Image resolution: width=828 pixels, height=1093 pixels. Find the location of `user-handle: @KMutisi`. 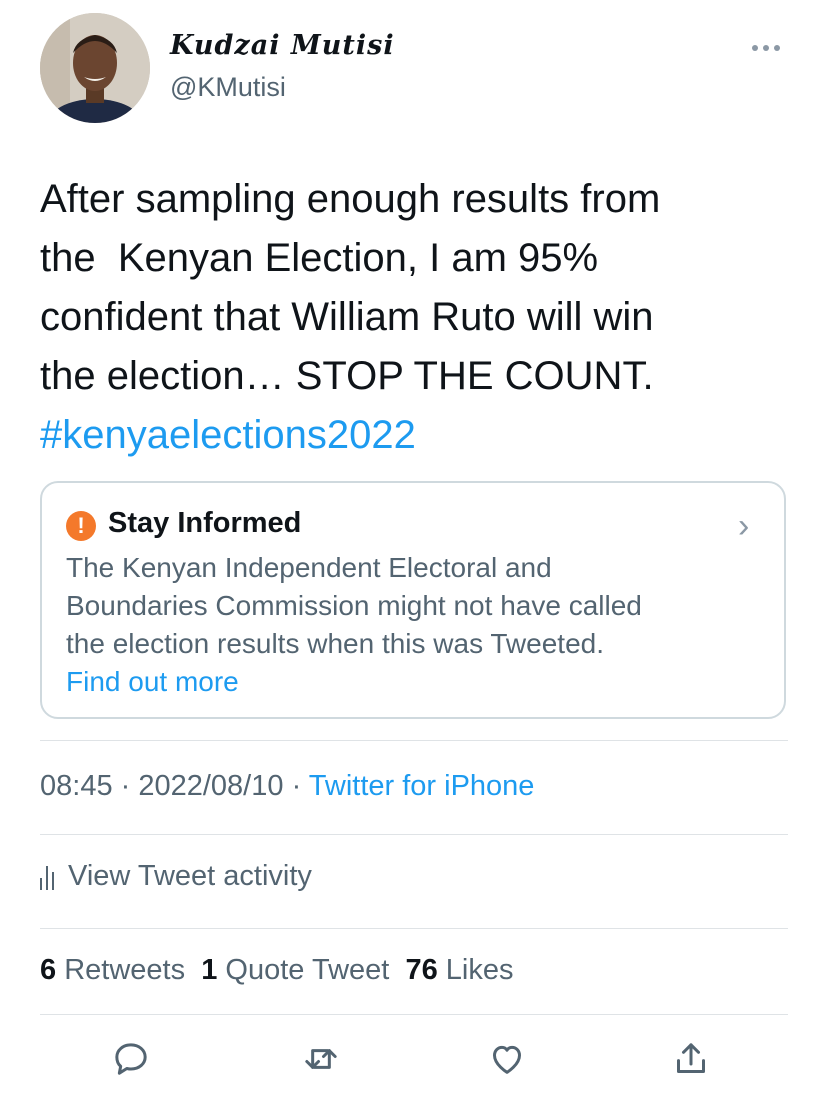

user-handle: @KMutisi is located at coordinates (228, 87).